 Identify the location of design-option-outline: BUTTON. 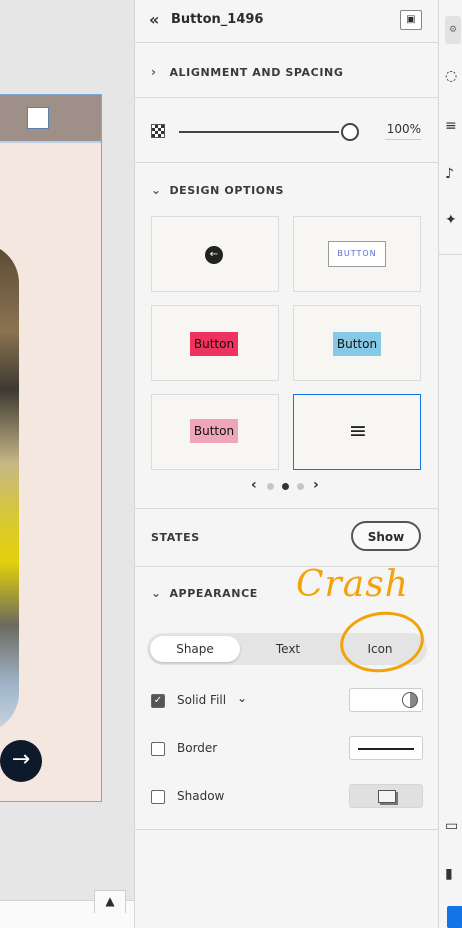
(357, 254).